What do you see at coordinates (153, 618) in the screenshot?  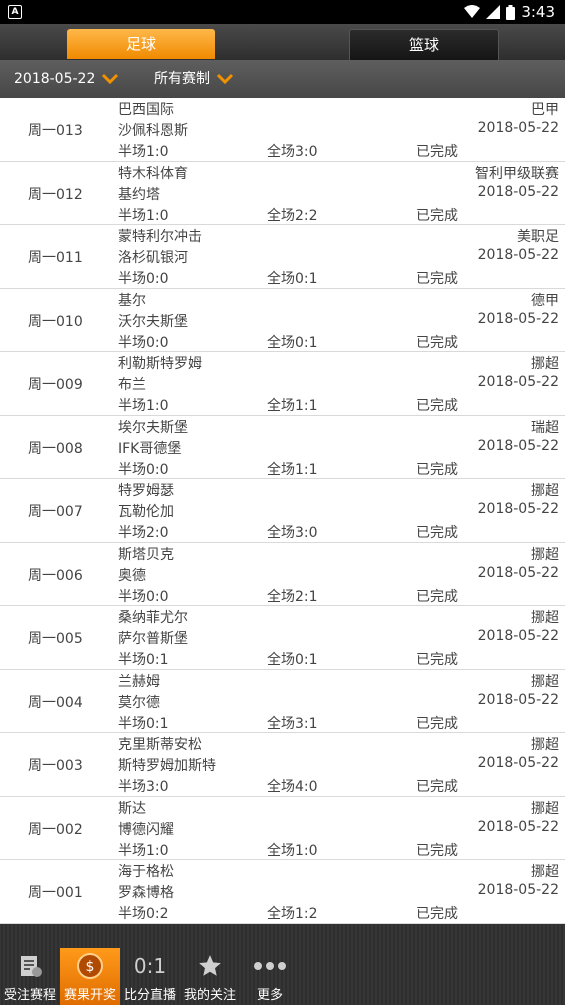 I see `home-team: 桑纳菲尤尔` at bounding box center [153, 618].